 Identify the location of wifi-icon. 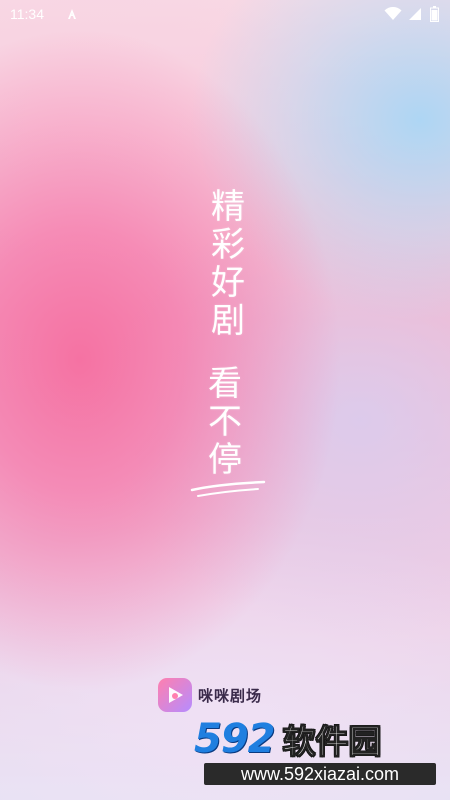
(393, 13).